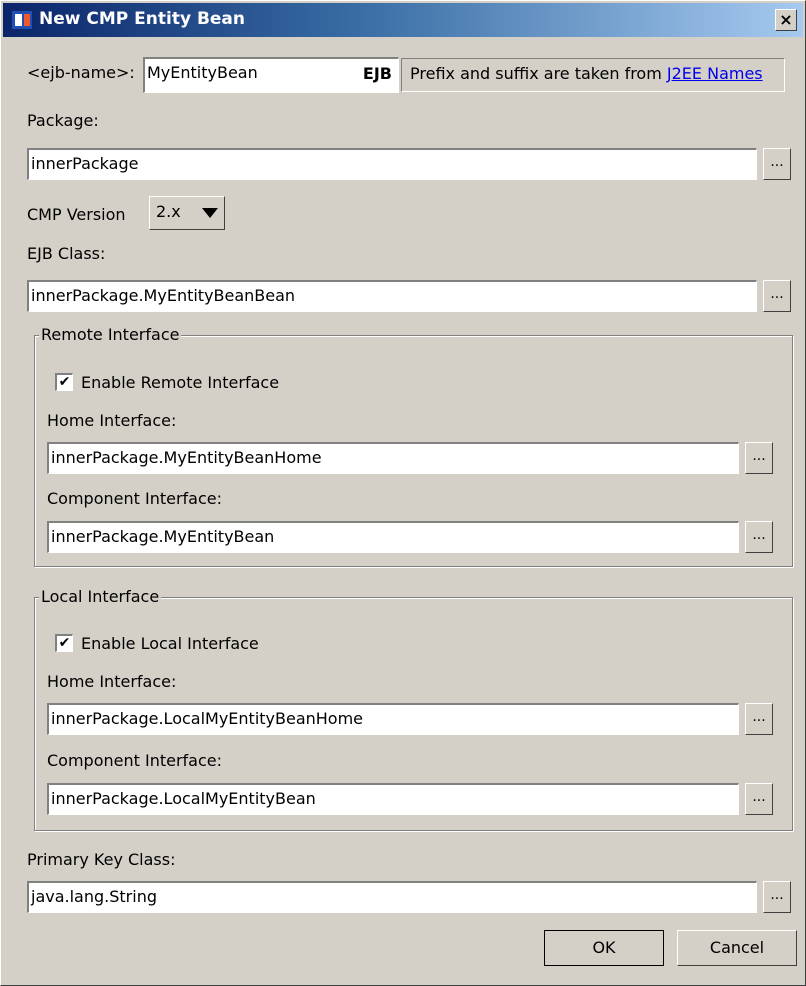  I want to click on cmp-version-label: CMP Version, so click(76, 214).